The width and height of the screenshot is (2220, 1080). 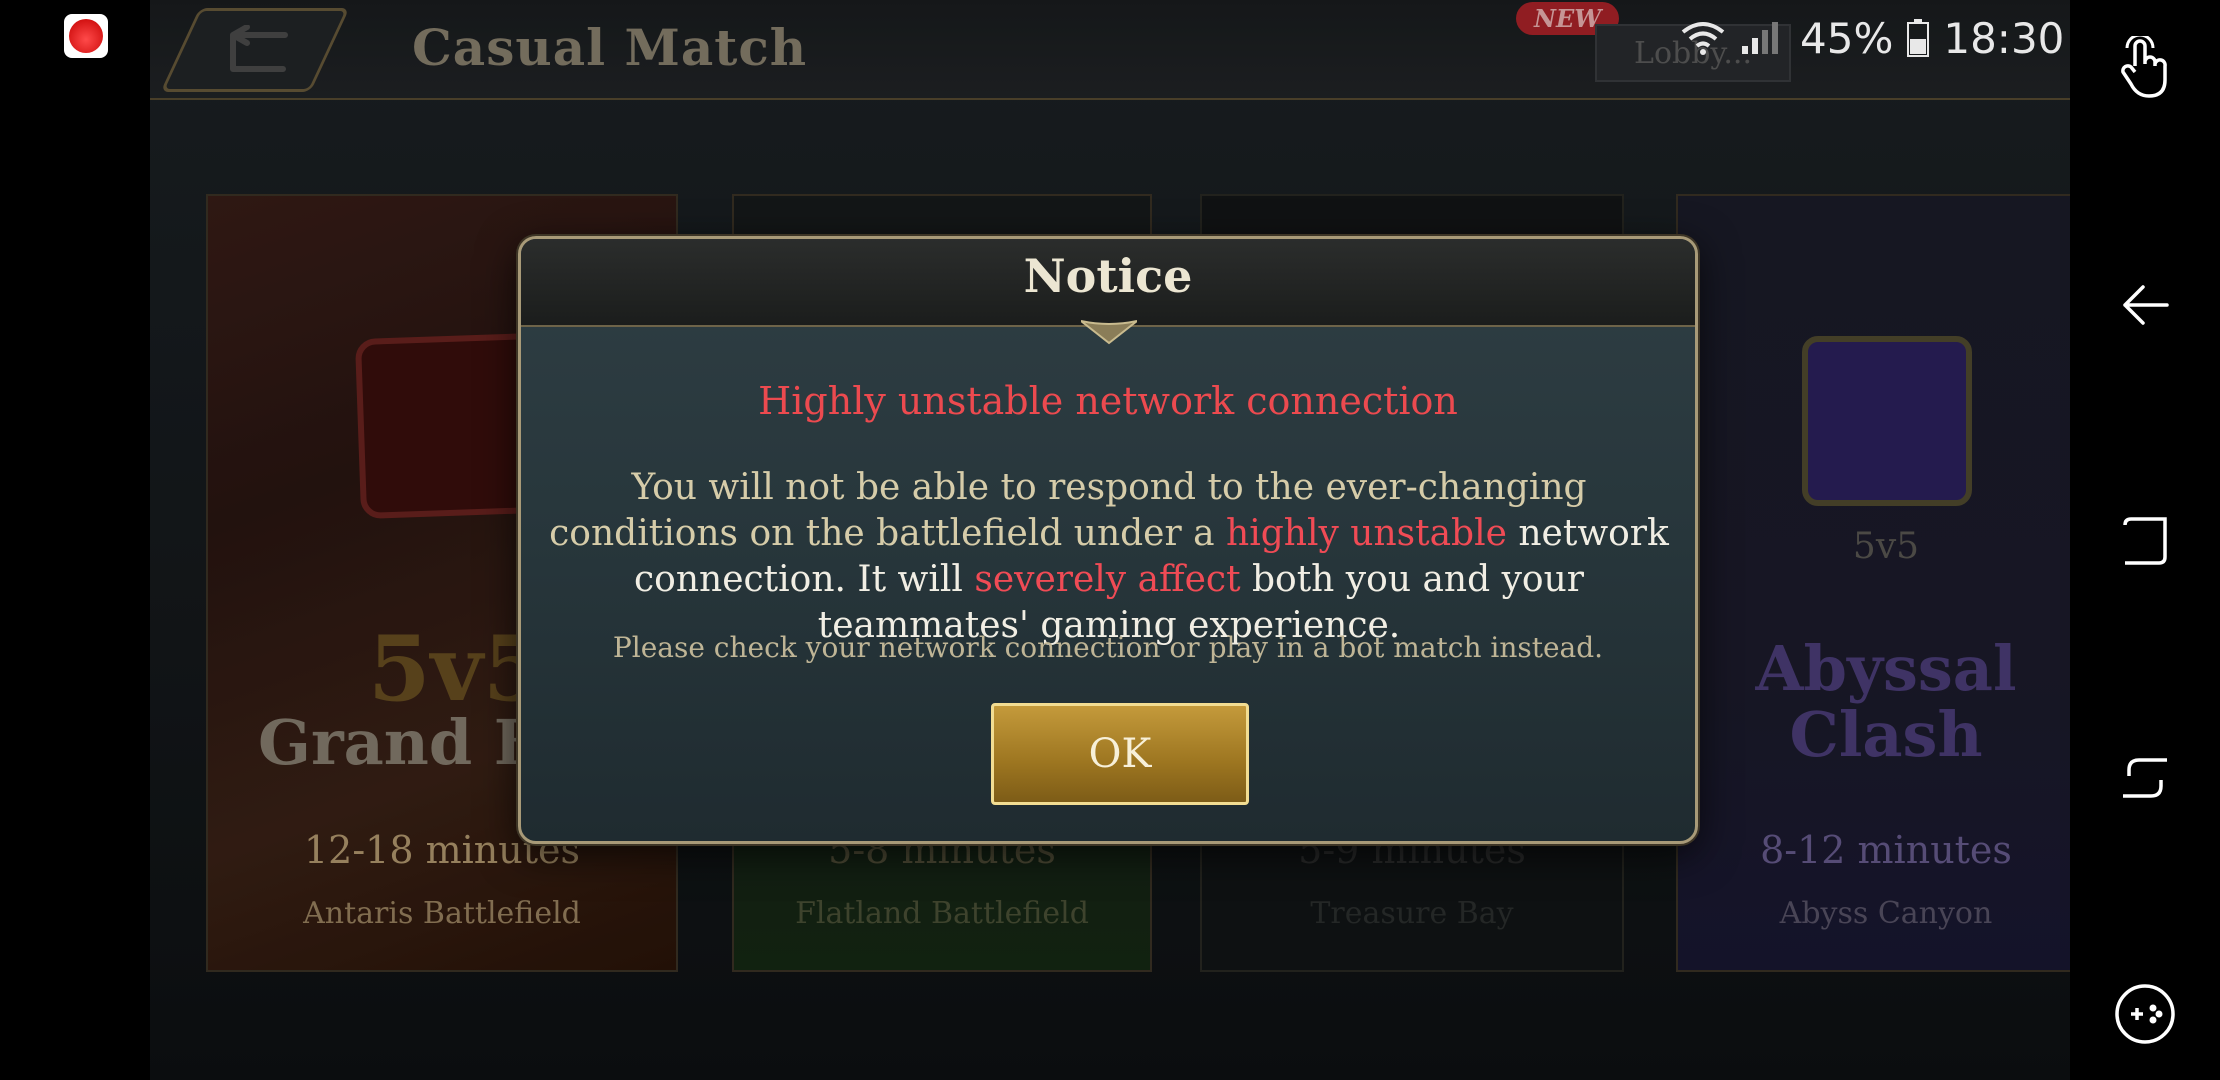 What do you see at coordinates (1108, 276) in the screenshot?
I see `dialog-title: Notice` at bounding box center [1108, 276].